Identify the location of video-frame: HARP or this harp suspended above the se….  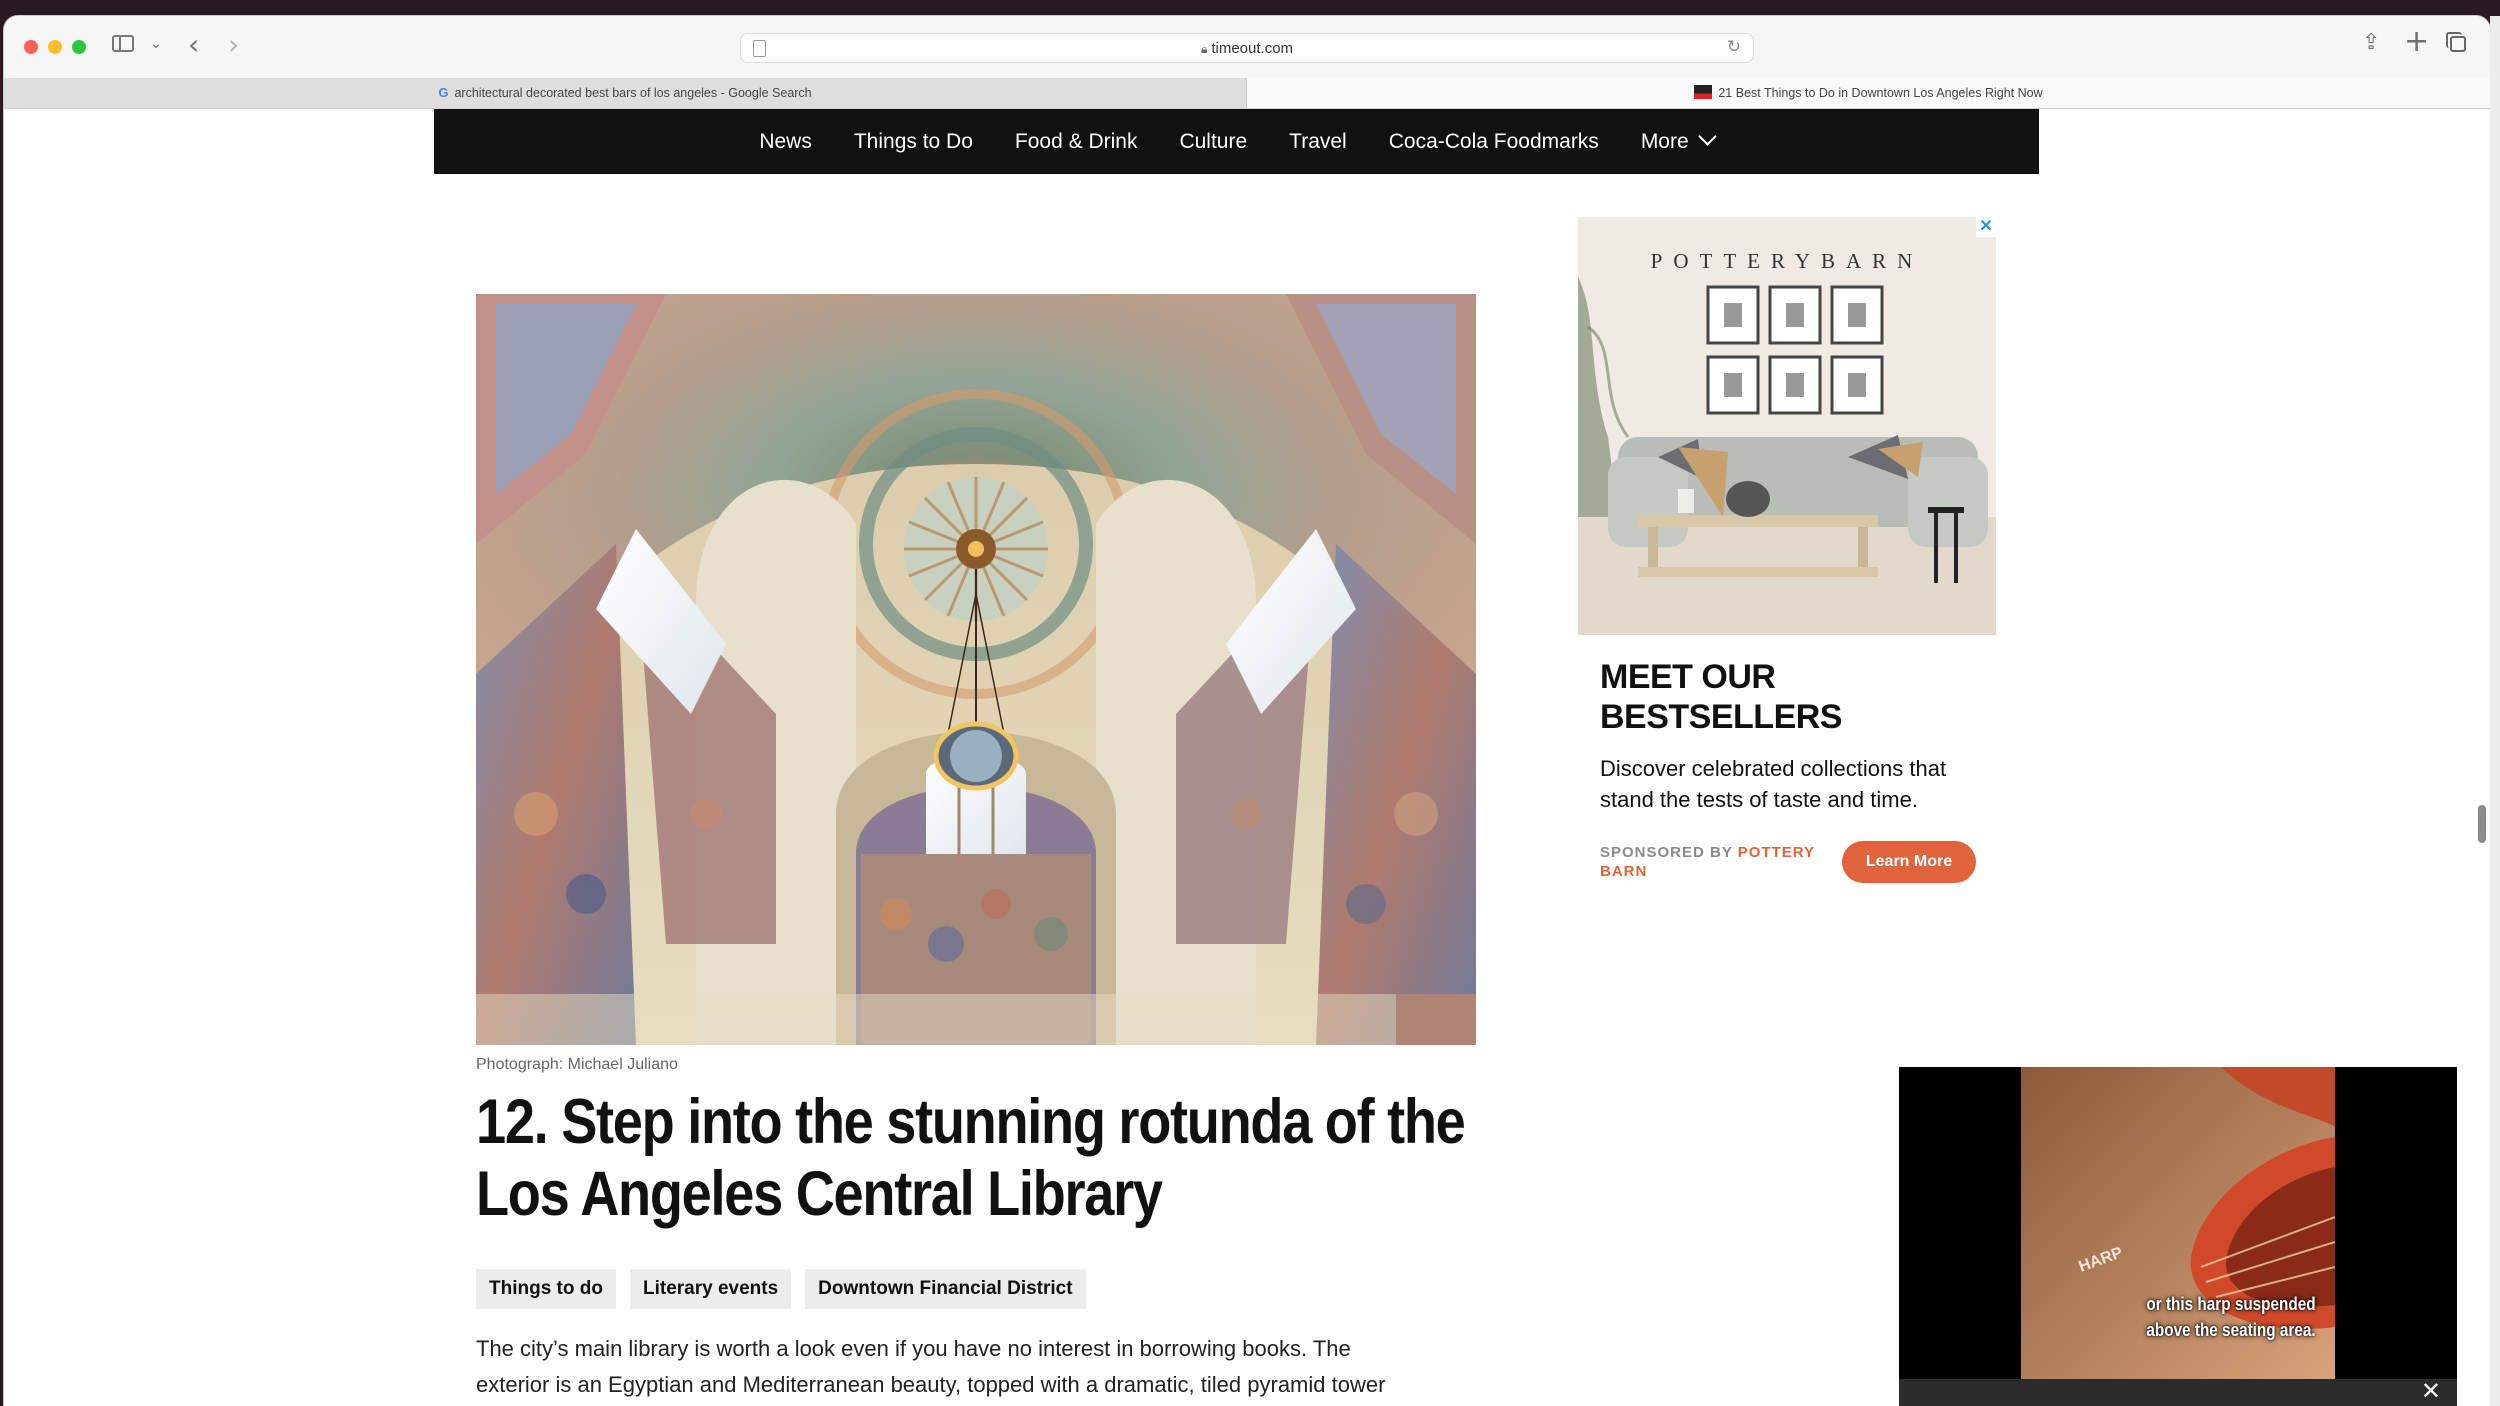
(2178, 1223).